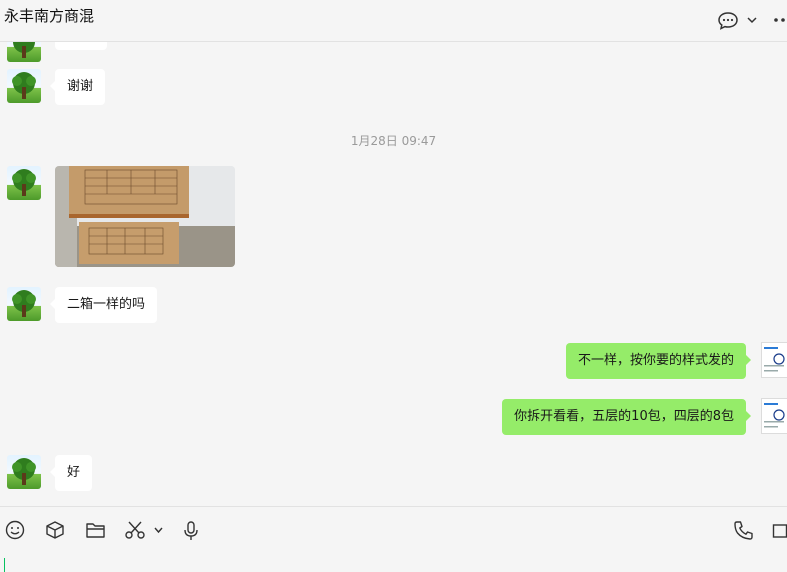 This screenshot has height=572, width=787. Describe the element at coordinates (55, 530) in the screenshot. I see `box-icon` at that location.